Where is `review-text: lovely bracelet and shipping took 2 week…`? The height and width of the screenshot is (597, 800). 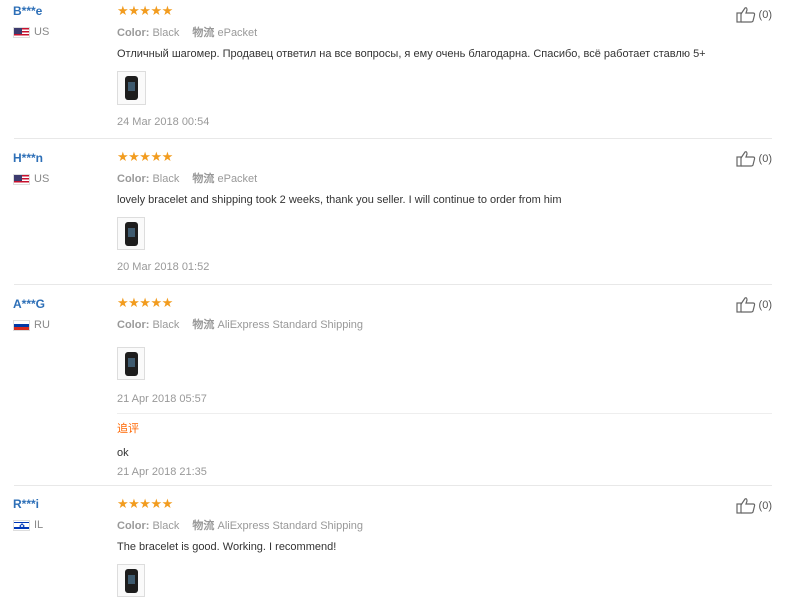 review-text: lovely bracelet and shipping took 2 week… is located at coordinates (339, 200).